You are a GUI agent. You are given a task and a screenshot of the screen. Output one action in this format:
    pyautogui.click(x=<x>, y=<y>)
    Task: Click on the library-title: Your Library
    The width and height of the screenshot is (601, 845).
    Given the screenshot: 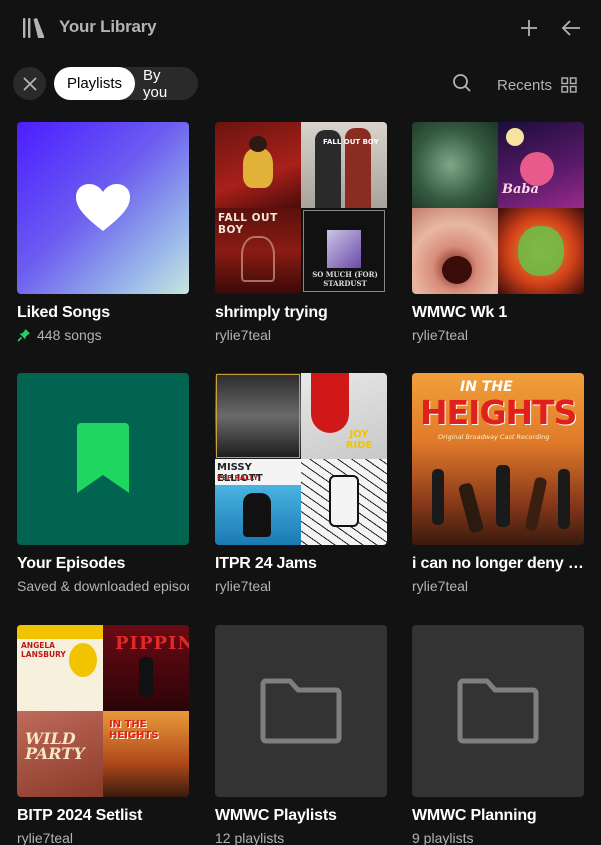 What is the action you would take?
    pyautogui.click(x=108, y=27)
    